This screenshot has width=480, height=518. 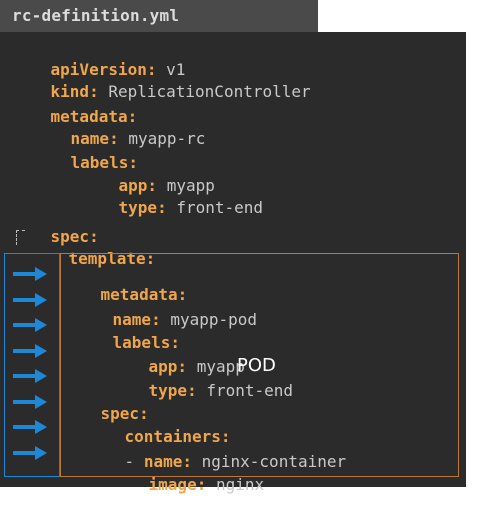 I want to click on text-cursor, so click(x=20, y=237).